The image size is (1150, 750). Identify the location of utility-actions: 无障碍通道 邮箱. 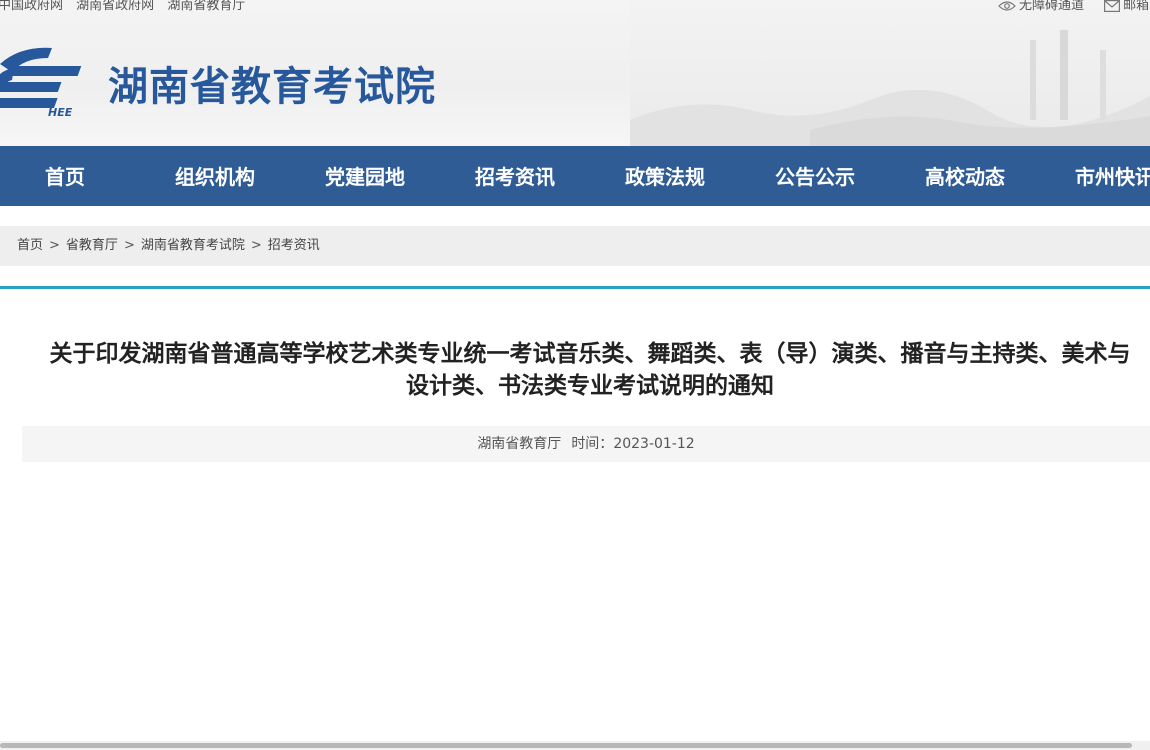
(1074, 8).